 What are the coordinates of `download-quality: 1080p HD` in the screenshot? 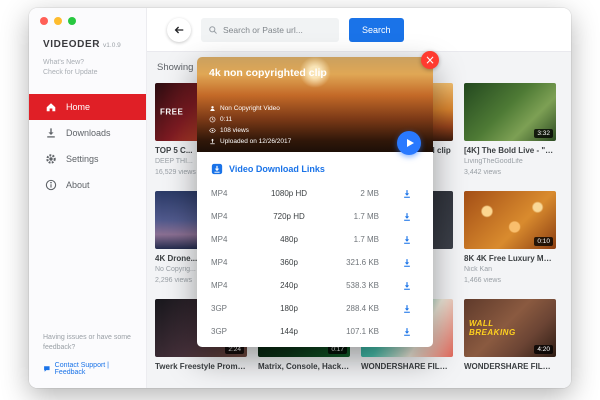 It's located at (289, 193).